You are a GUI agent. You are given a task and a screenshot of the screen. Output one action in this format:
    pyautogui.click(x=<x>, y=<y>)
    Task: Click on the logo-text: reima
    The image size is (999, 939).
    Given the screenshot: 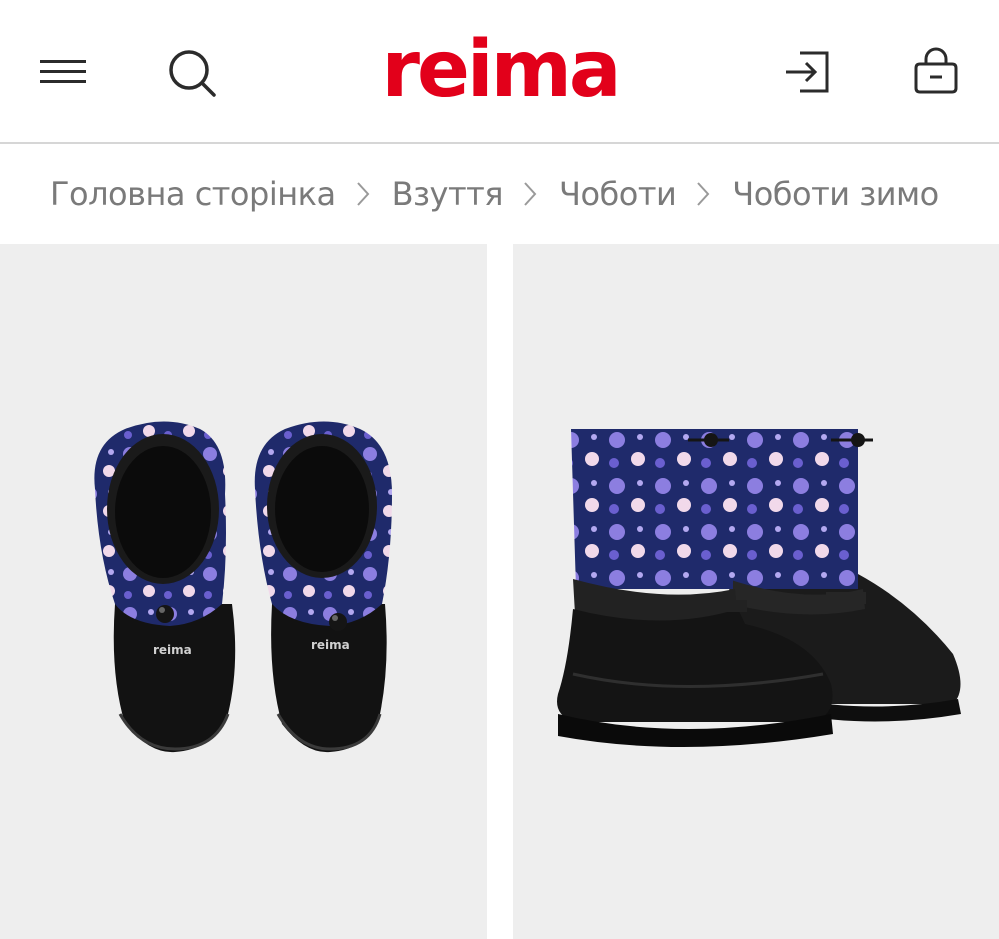 What is the action you would take?
    pyautogui.click(x=501, y=70)
    